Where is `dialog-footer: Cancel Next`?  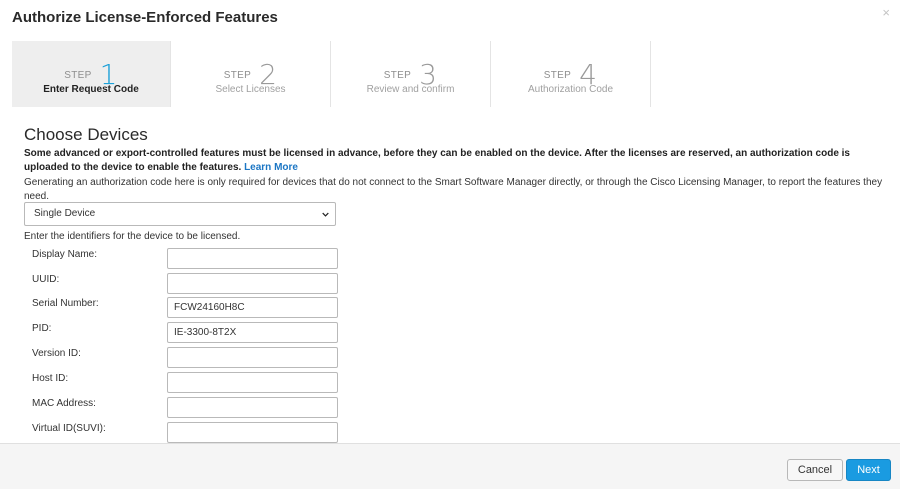
dialog-footer: Cancel Next is located at coordinates (450, 466).